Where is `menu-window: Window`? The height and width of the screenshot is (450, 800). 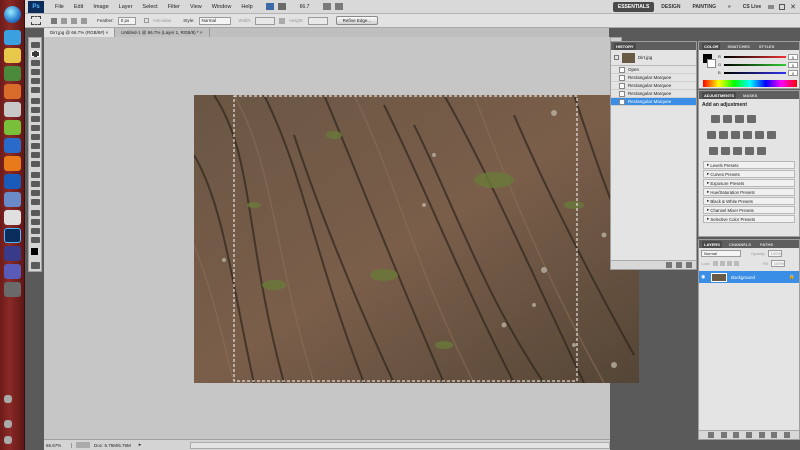 menu-window: Window is located at coordinates (222, 7).